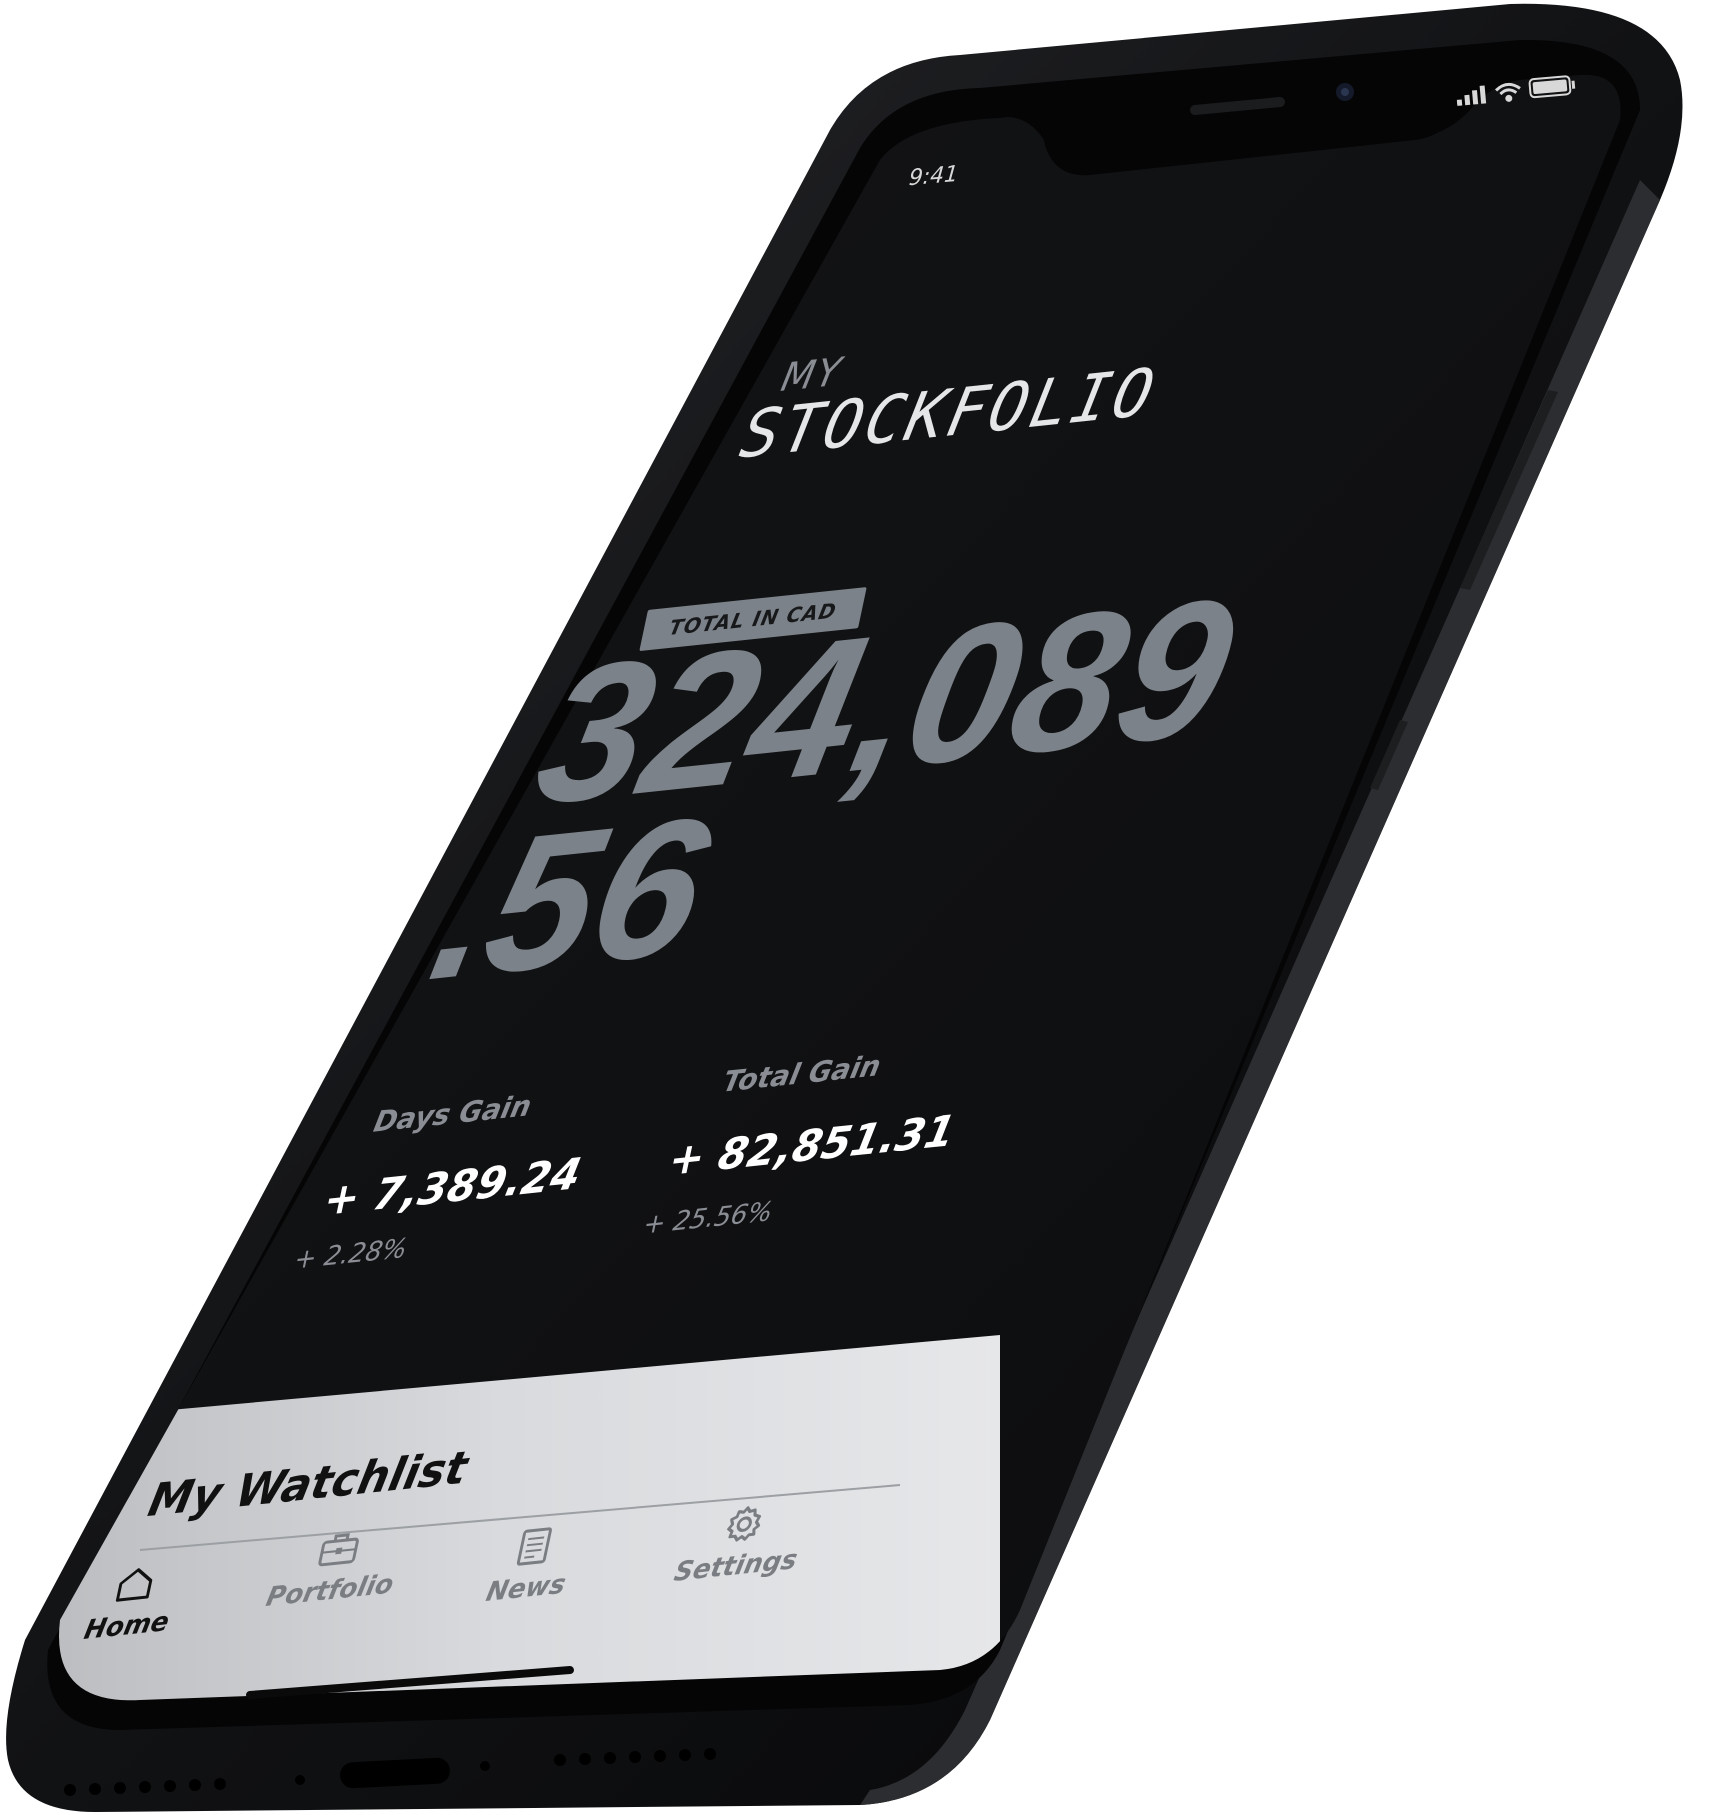  What do you see at coordinates (744, 1524) in the screenshot?
I see `gear-icon` at bounding box center [744, 1524].